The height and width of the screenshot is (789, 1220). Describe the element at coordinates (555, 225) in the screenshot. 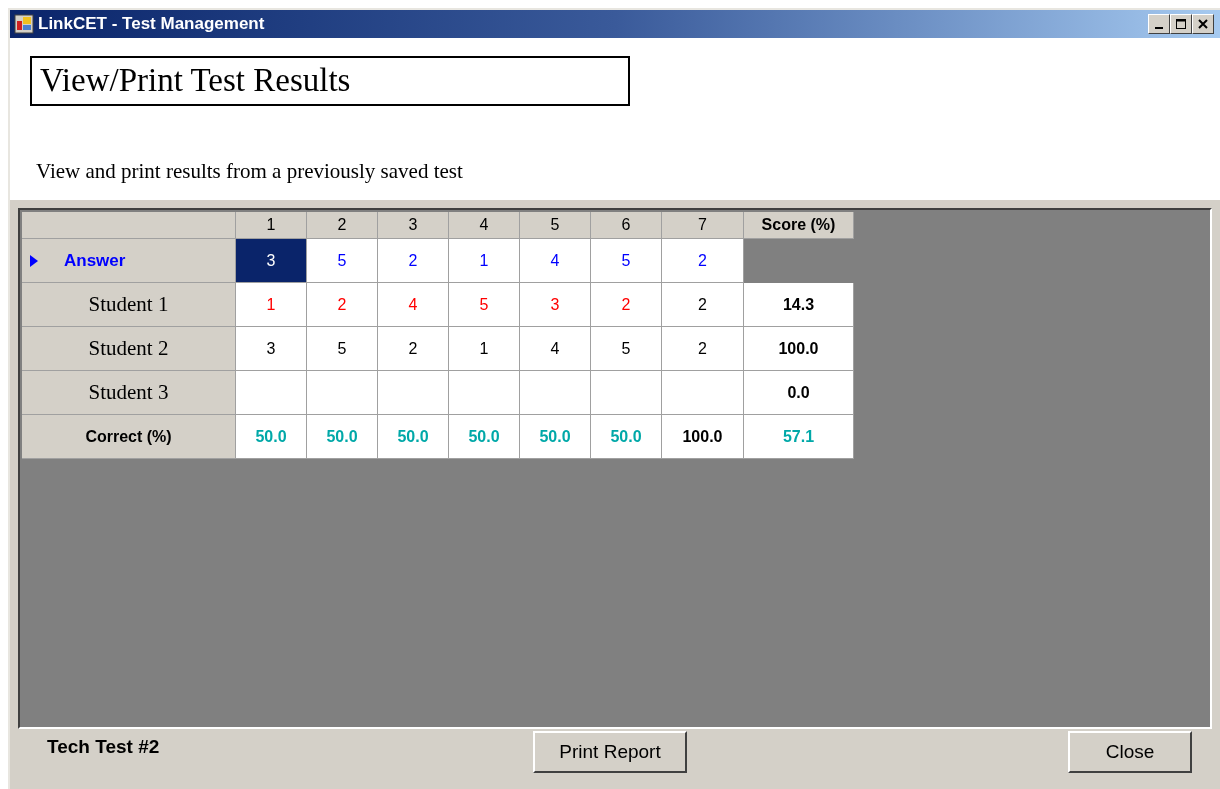

I see `column-header: 5` at that location.